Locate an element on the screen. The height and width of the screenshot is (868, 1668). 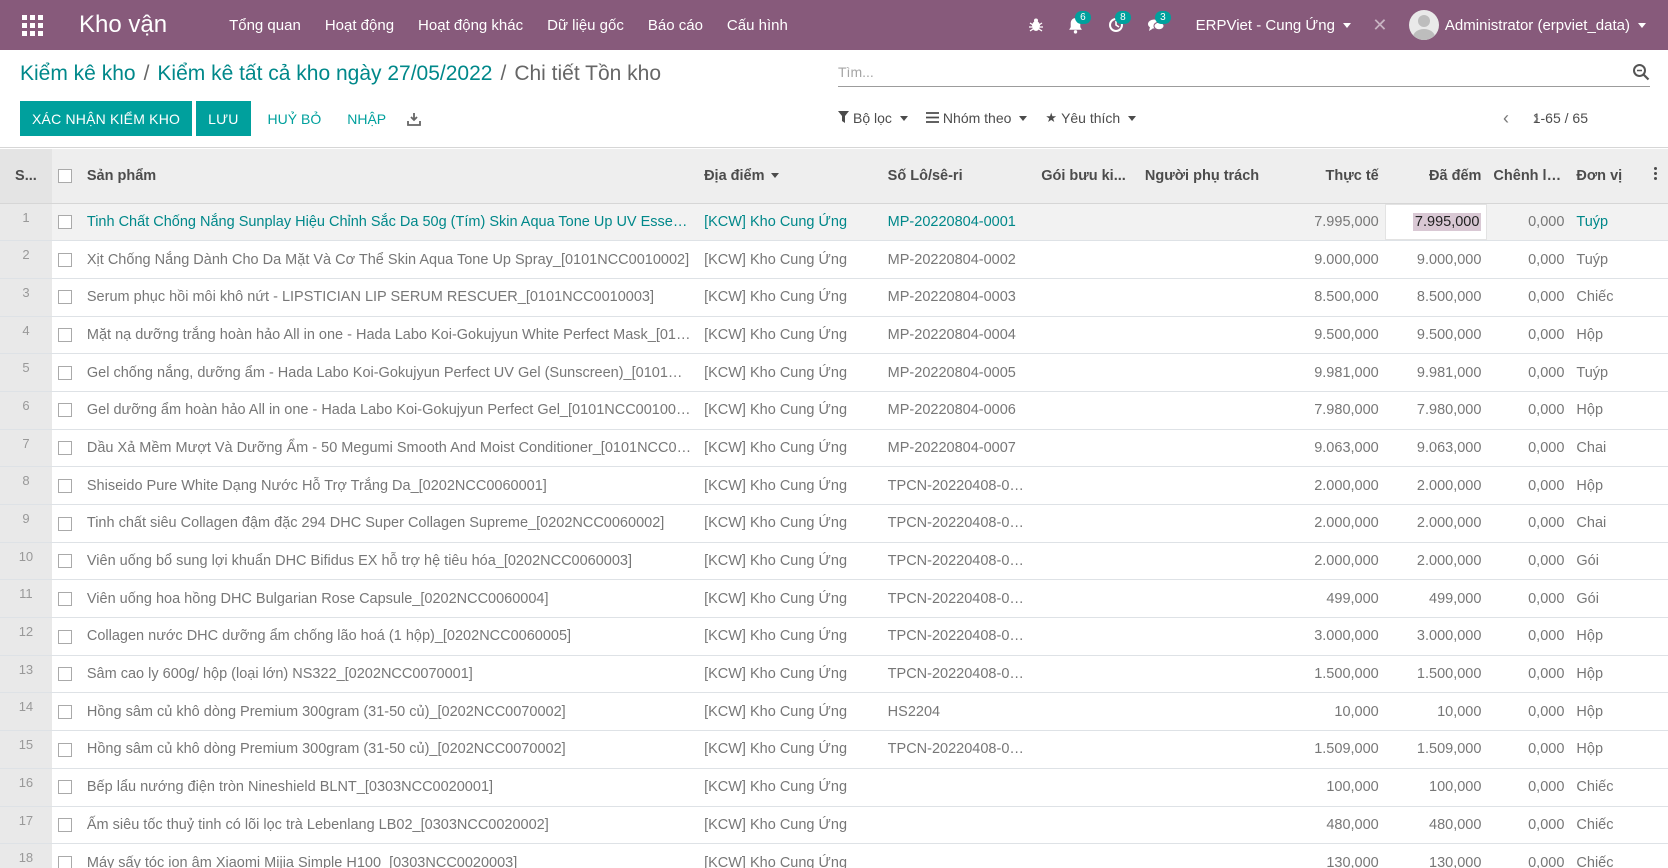
row-lot: TPCN-20220408-0005 is located at coordinates (959, 637).